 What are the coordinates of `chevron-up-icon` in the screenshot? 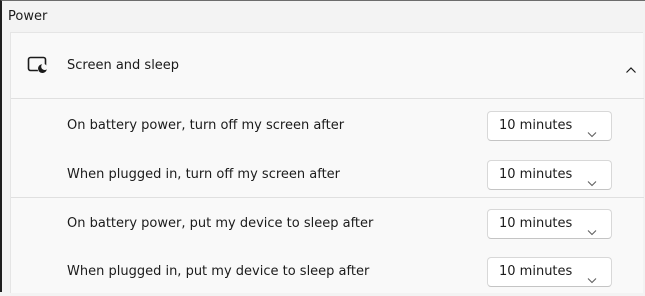 It's located at (631, 66).